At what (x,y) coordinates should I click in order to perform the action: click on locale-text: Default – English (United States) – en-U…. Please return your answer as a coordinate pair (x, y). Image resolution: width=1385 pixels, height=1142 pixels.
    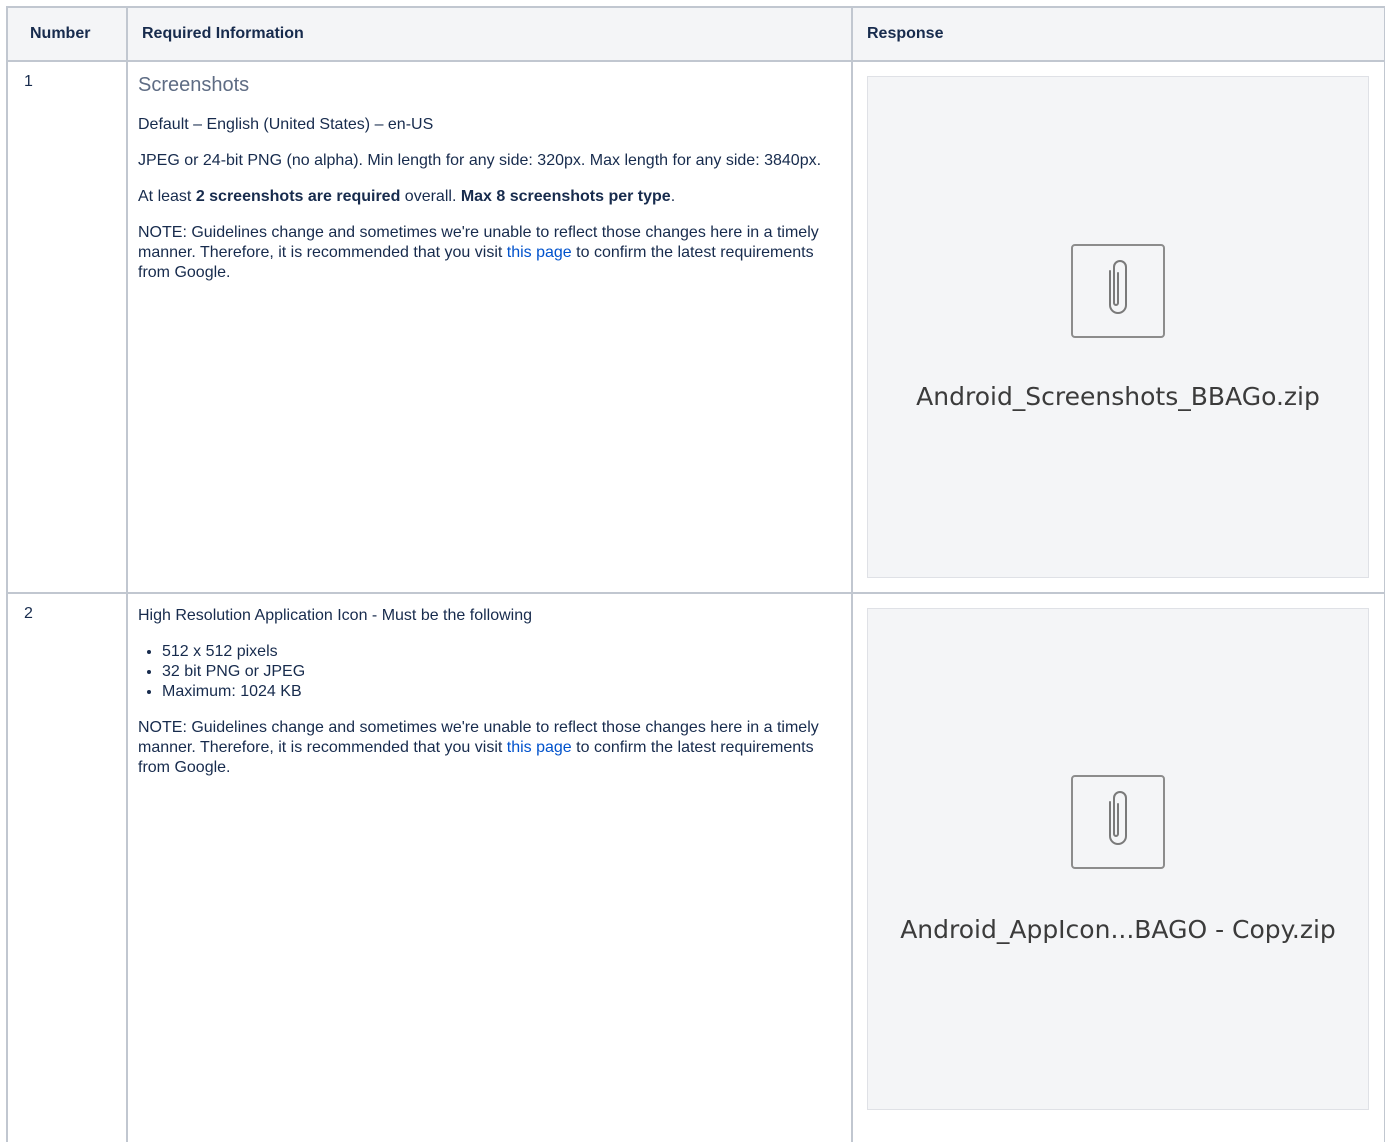
    Looking at the image, I should click on (286, 124).